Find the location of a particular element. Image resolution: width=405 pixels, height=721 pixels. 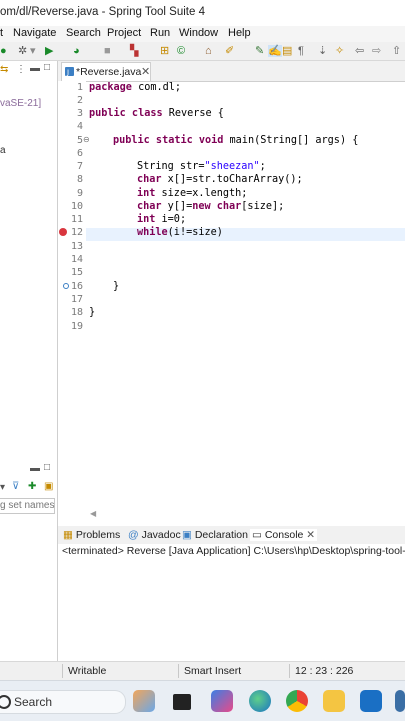

outlook-icon is located at coordinates (371, 701).